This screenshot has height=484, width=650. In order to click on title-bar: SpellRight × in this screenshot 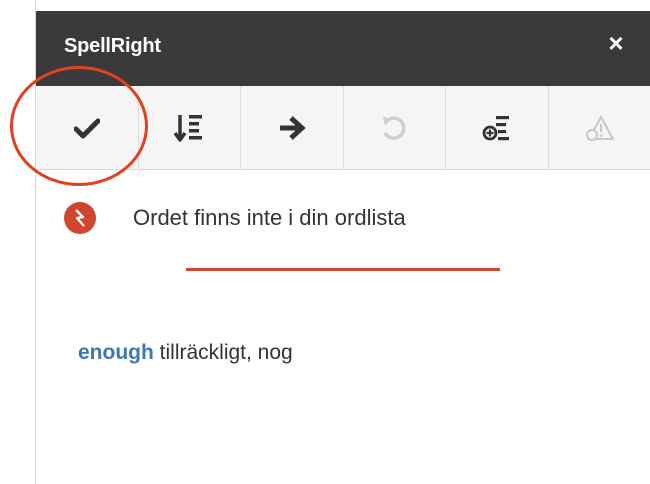, I will do `click(343, 48)`.